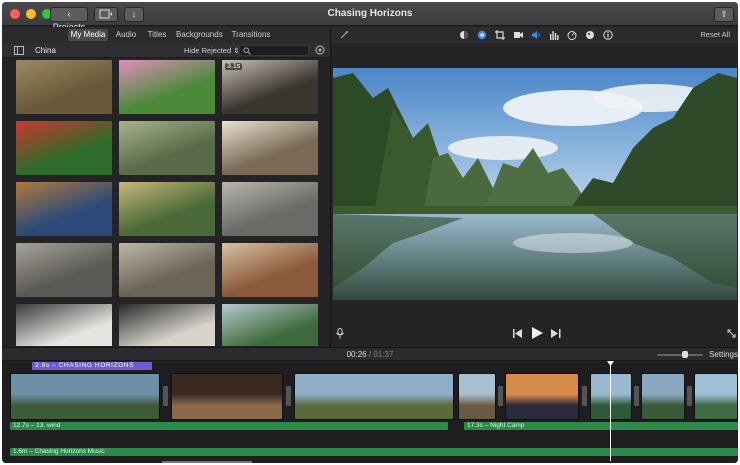  I want to click on share-icon: ⇧, so click(724, 14).